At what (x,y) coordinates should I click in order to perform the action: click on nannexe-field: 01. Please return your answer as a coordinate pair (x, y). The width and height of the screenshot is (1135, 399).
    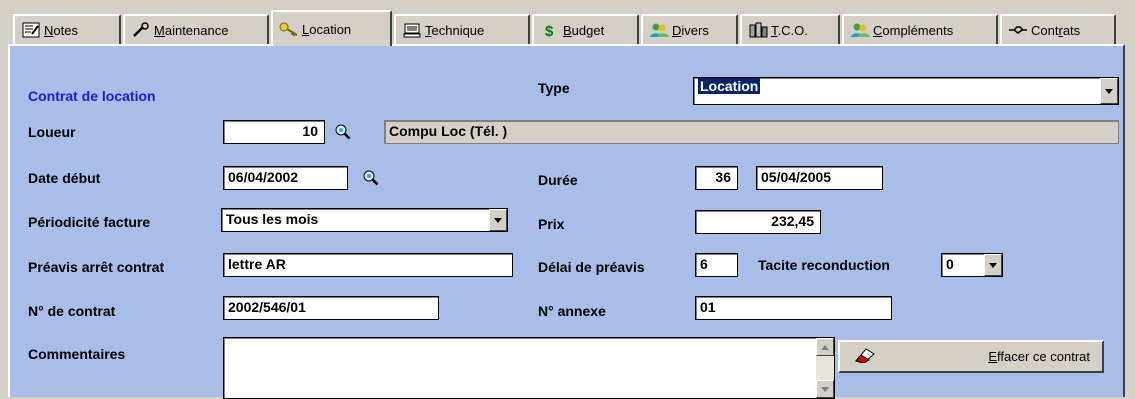
    Looking at the image, I should click on (793, 308).